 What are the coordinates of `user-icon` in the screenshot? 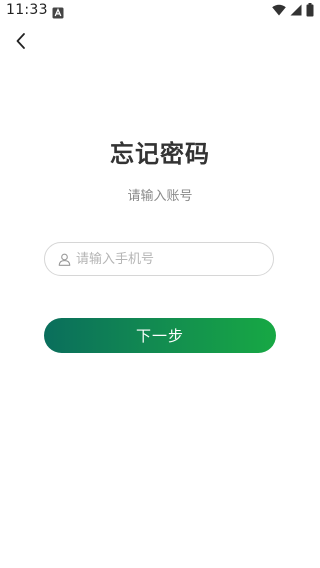 It's located at (64, 259).